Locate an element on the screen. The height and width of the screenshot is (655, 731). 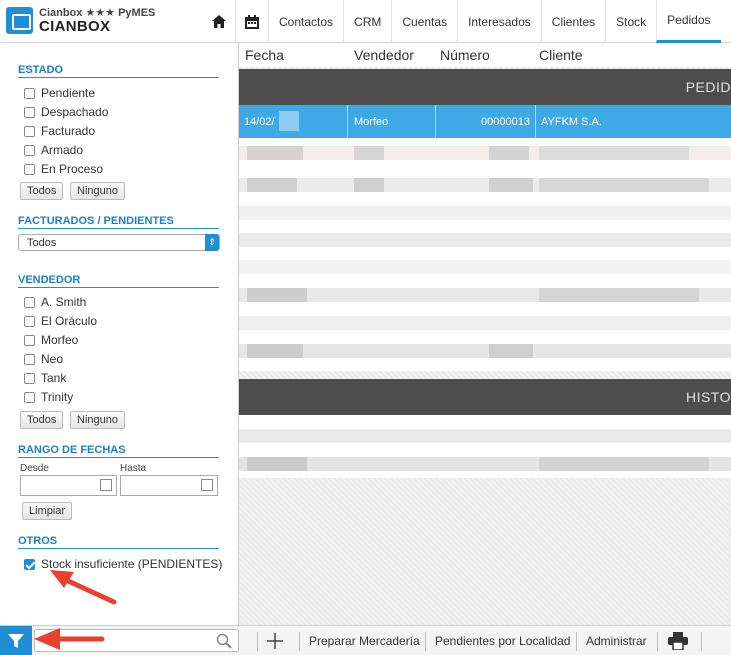
administrar-button: Administrar is located at coordinates (616, 640).